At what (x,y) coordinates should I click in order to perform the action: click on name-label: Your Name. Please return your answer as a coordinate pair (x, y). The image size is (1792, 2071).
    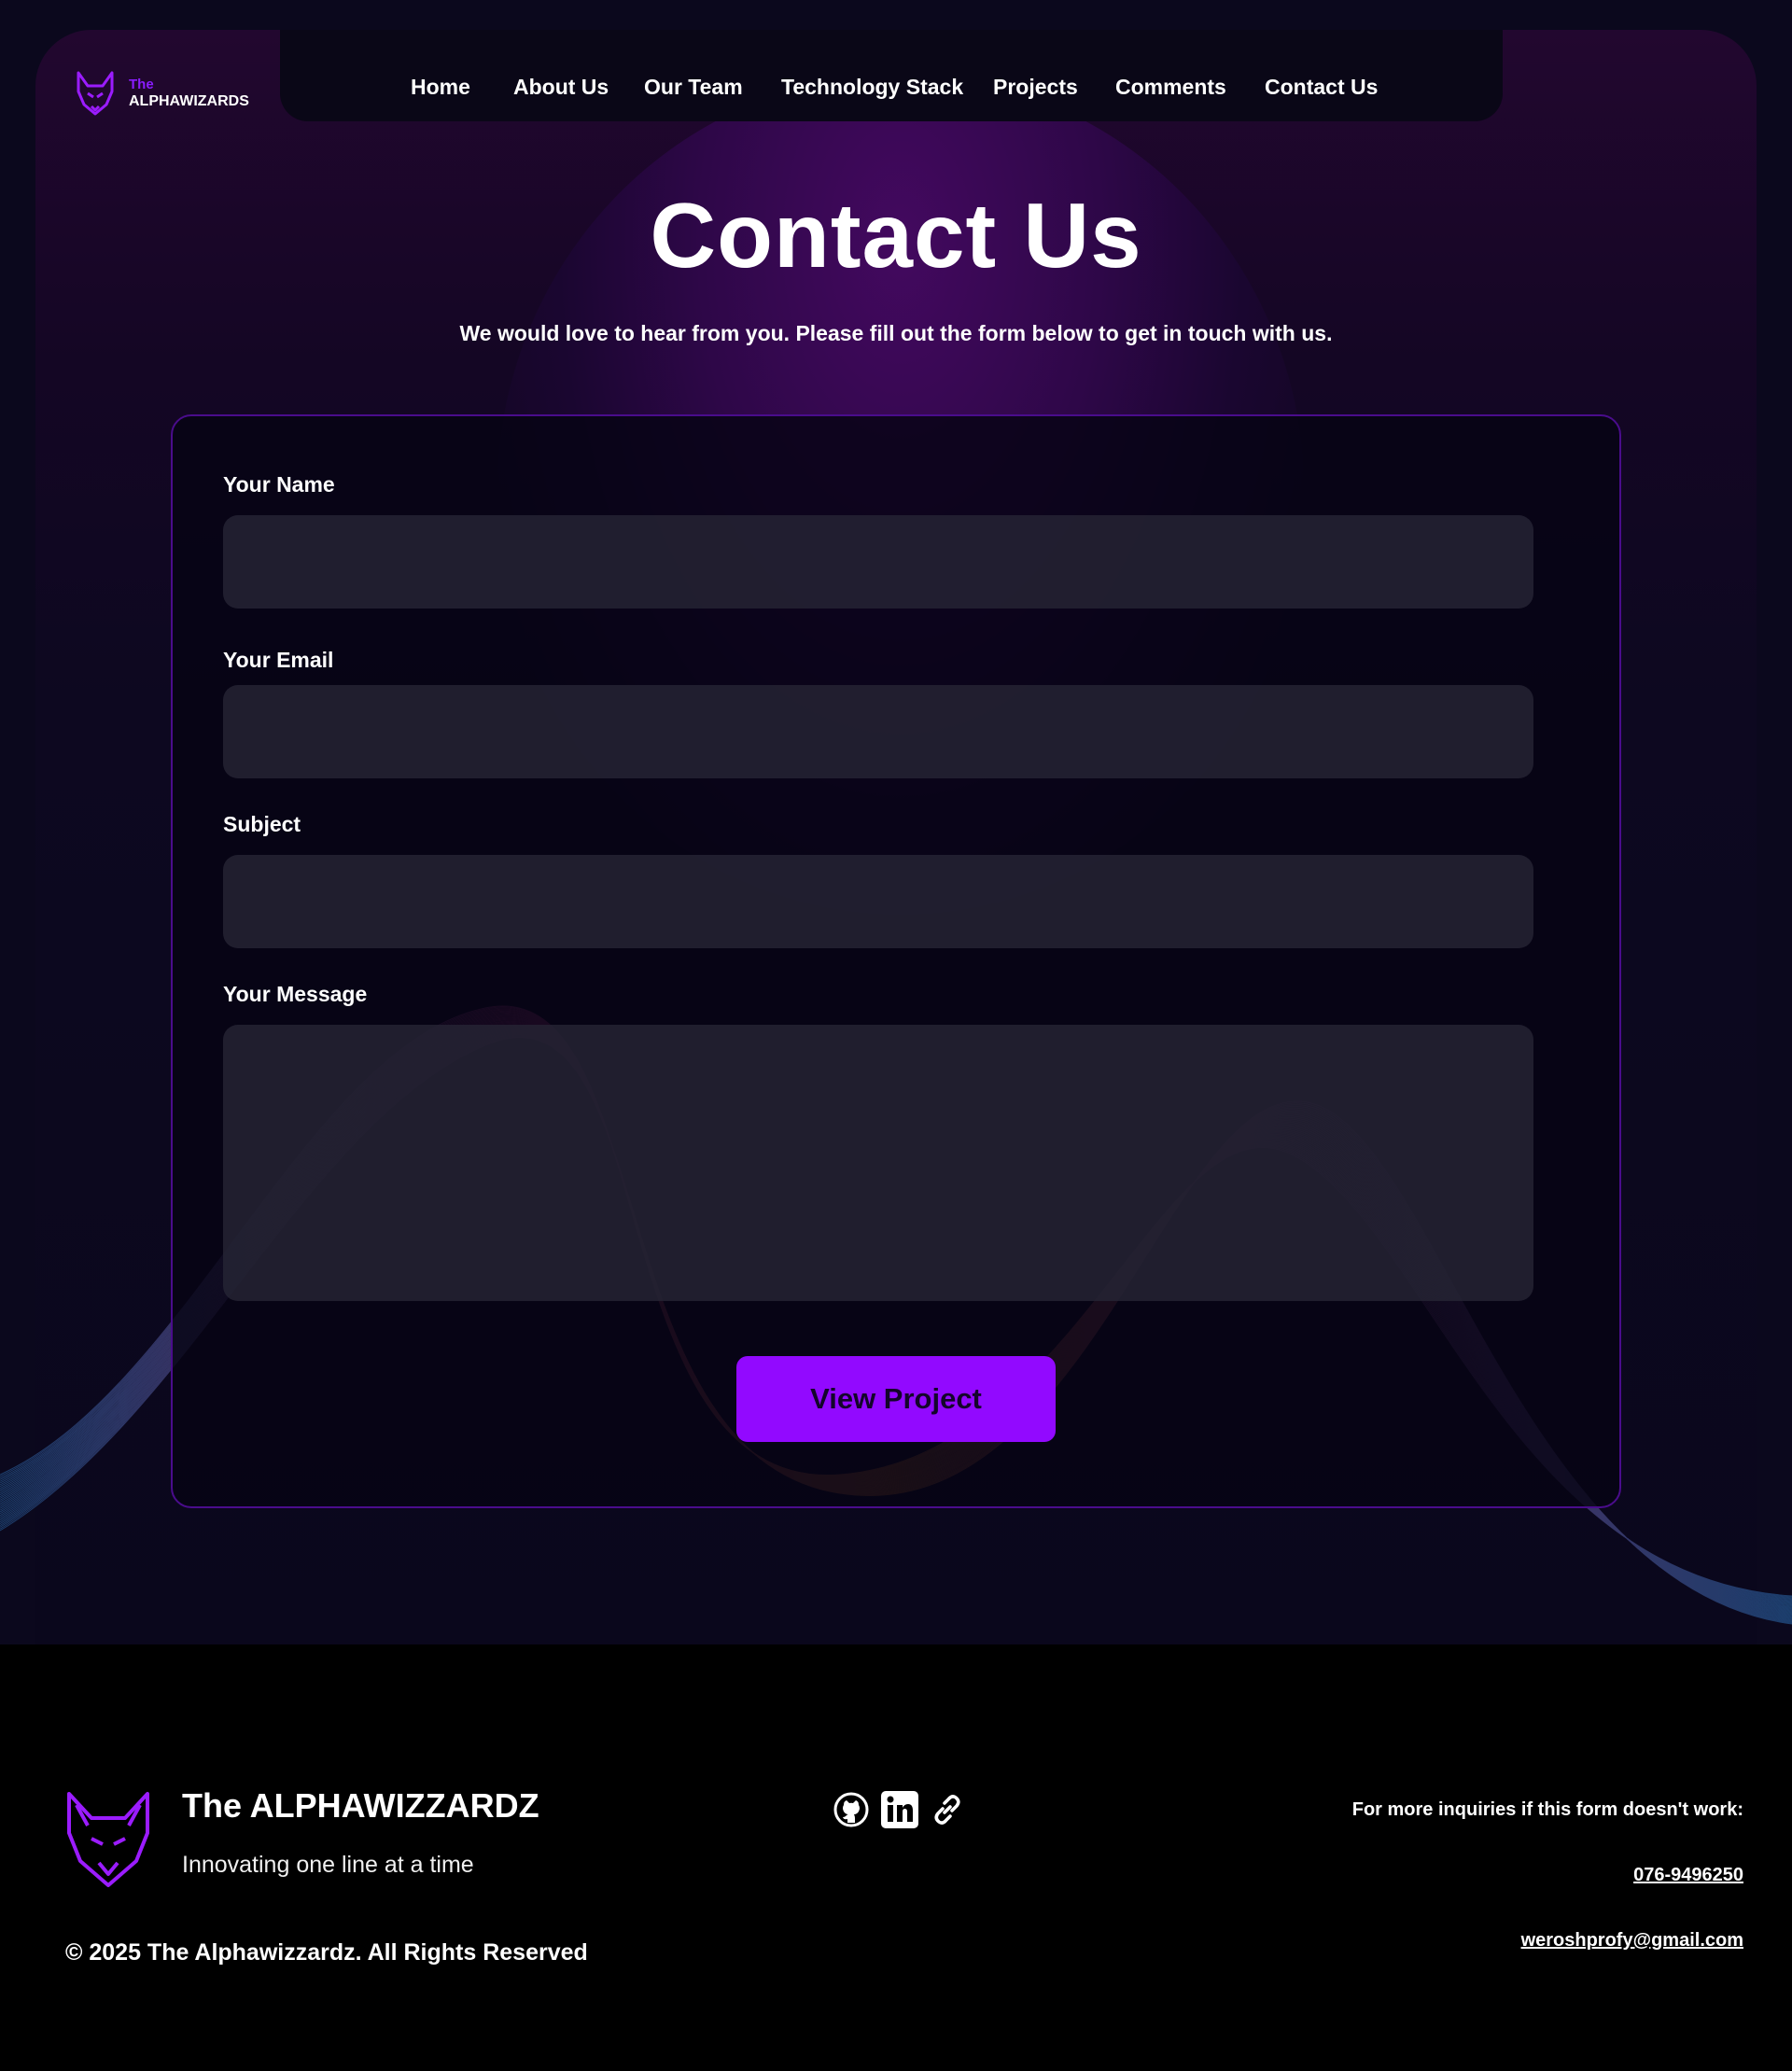
    Looking at the image, I should click on (279, 484).